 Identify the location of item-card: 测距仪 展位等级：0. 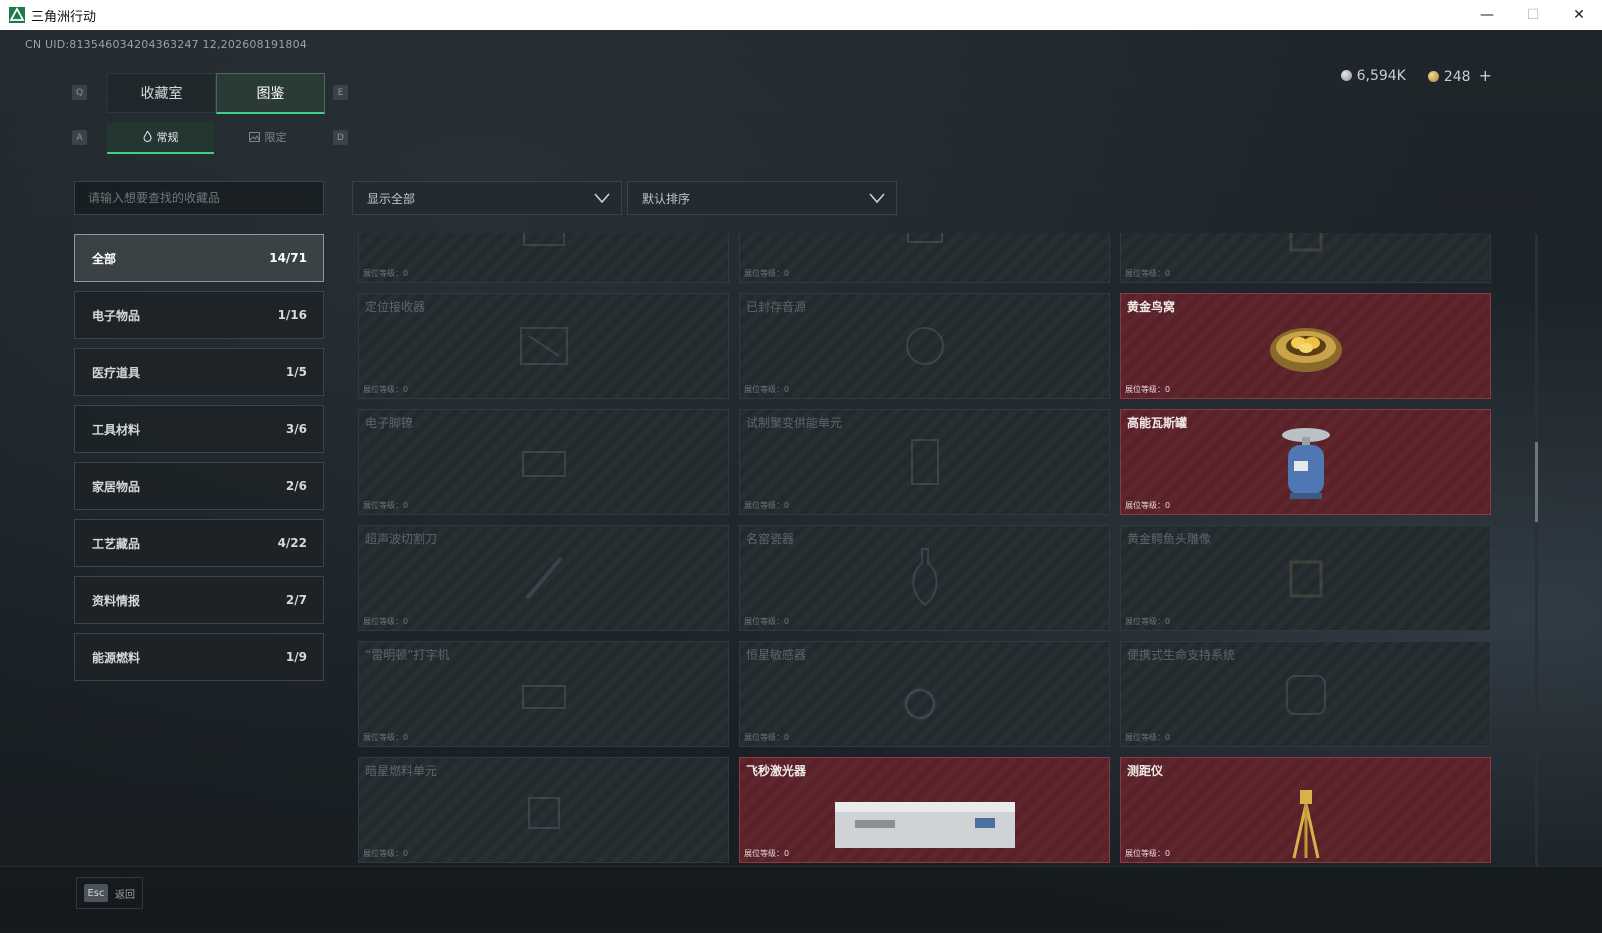
(1305, 810).